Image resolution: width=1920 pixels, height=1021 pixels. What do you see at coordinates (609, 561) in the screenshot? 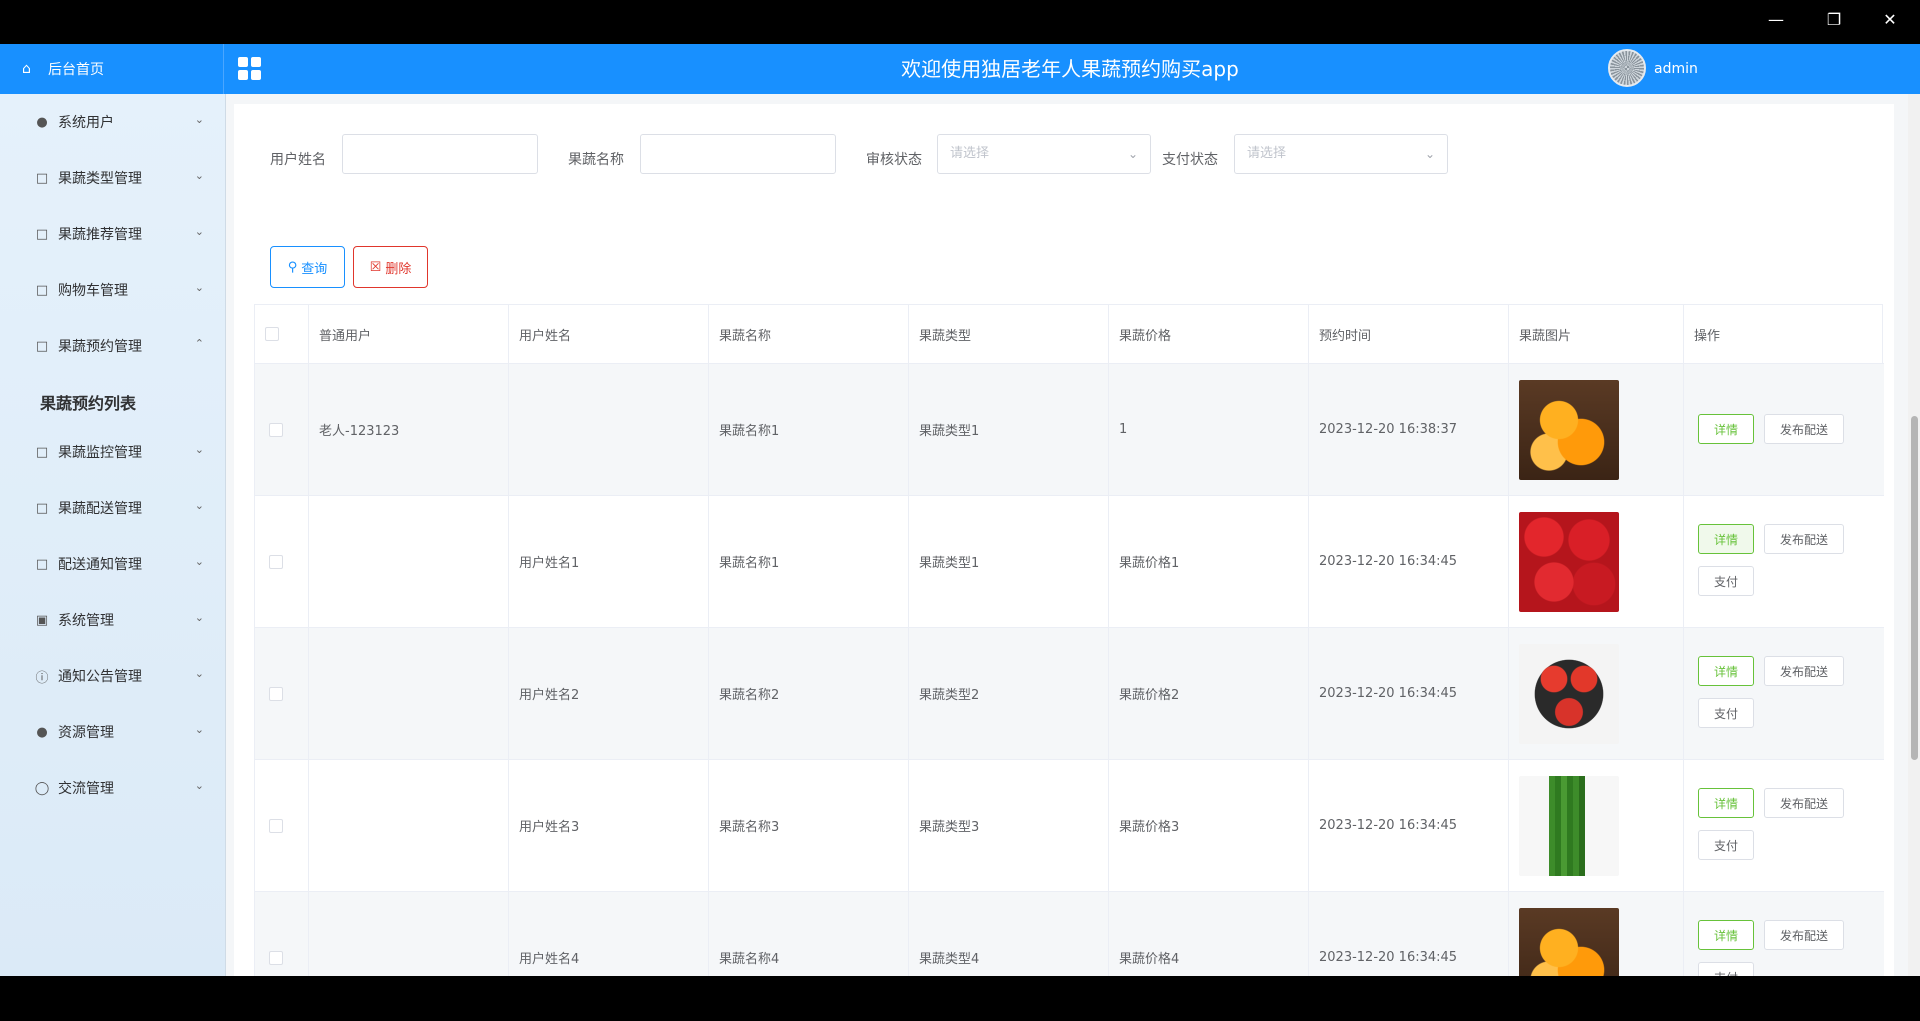
I see `cell-name: 用户姓名1` at bounding box center [609, 561].